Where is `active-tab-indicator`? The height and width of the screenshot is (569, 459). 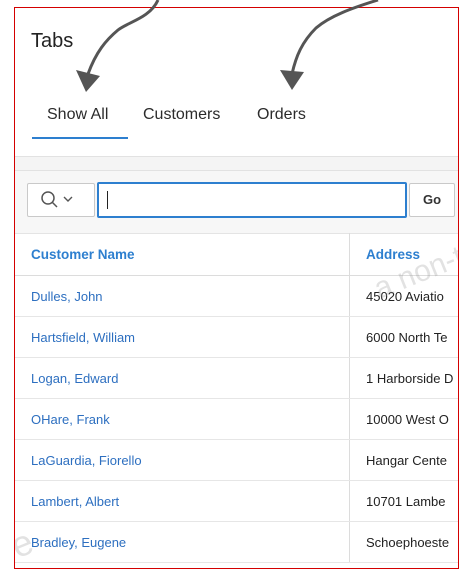
active-tab-indicator is located at coordinates (80, 138).